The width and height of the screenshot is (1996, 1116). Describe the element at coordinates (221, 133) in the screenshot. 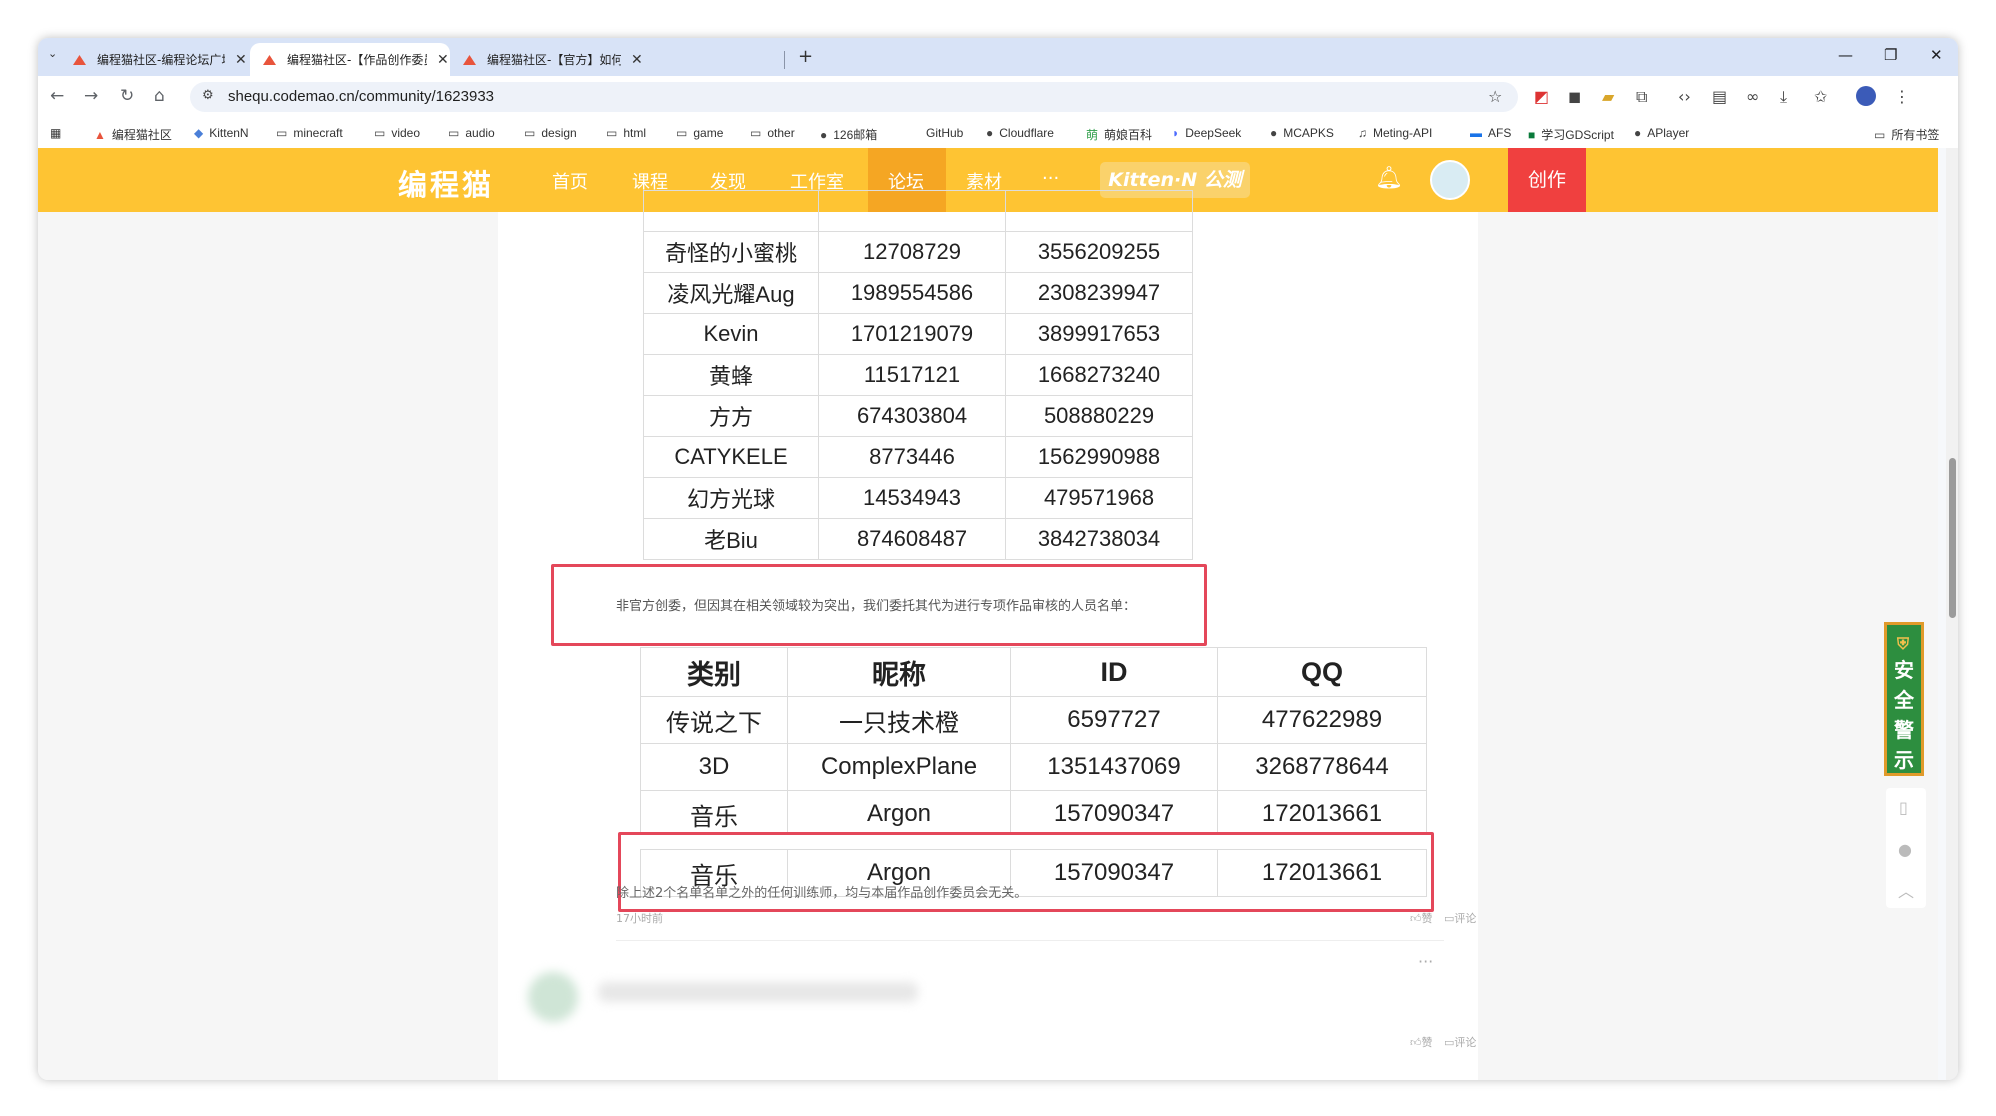

I see `bookmark-item: ◆ KittenN` at that location.